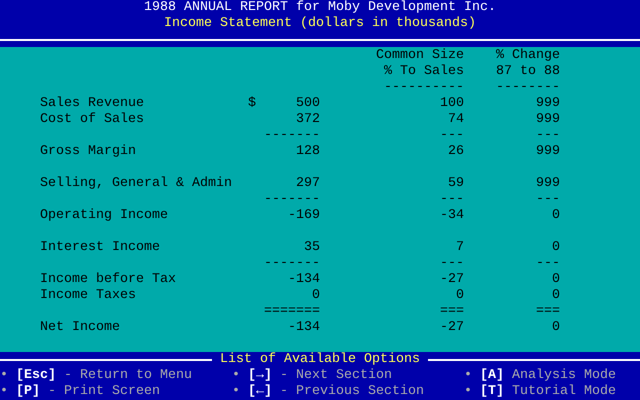 Image resolution: width=640 pixels, height=400 pixels. What do you see at coordinates (88, 152) in the screenshot?
I see `row-label: Gross Margin` at bounding box center [88, 152].